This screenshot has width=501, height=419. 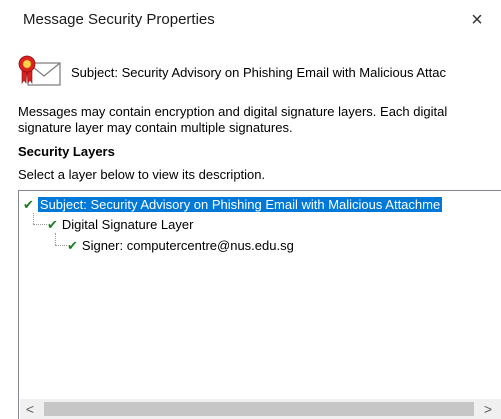 I want to click on security-layers-heading: Security Layers, so click(x=66, y=151).